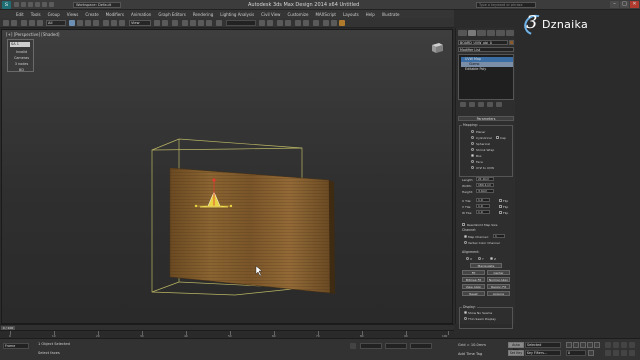 The width and height of the screenshot is (640, 360). What do you see at coordinates (485, 179) in the screenshot?
I see `length-spinner: 21.0cm` at bounding box center [485, 179].